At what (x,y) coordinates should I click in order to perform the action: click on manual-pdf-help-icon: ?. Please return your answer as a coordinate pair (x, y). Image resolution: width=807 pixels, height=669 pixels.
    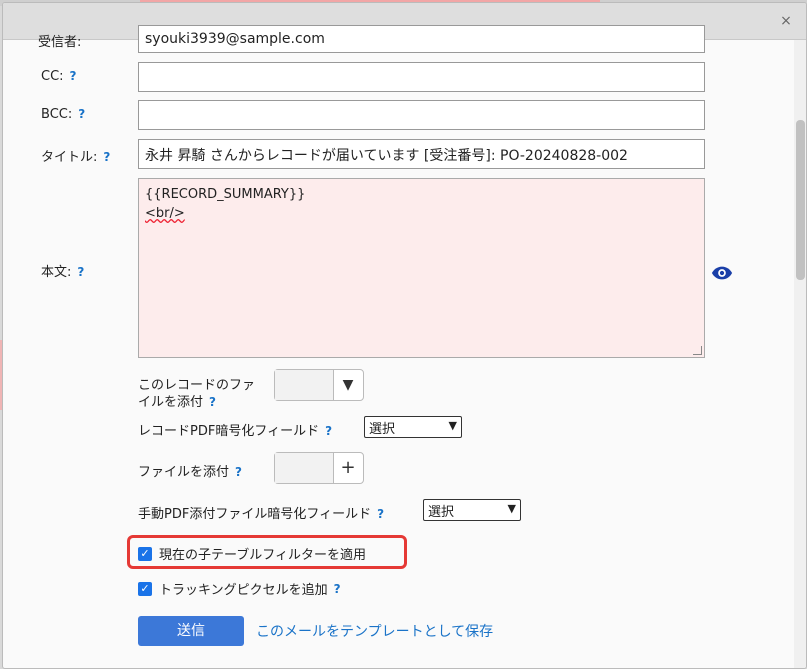
    Looking at the image, I should click on (380, 514).